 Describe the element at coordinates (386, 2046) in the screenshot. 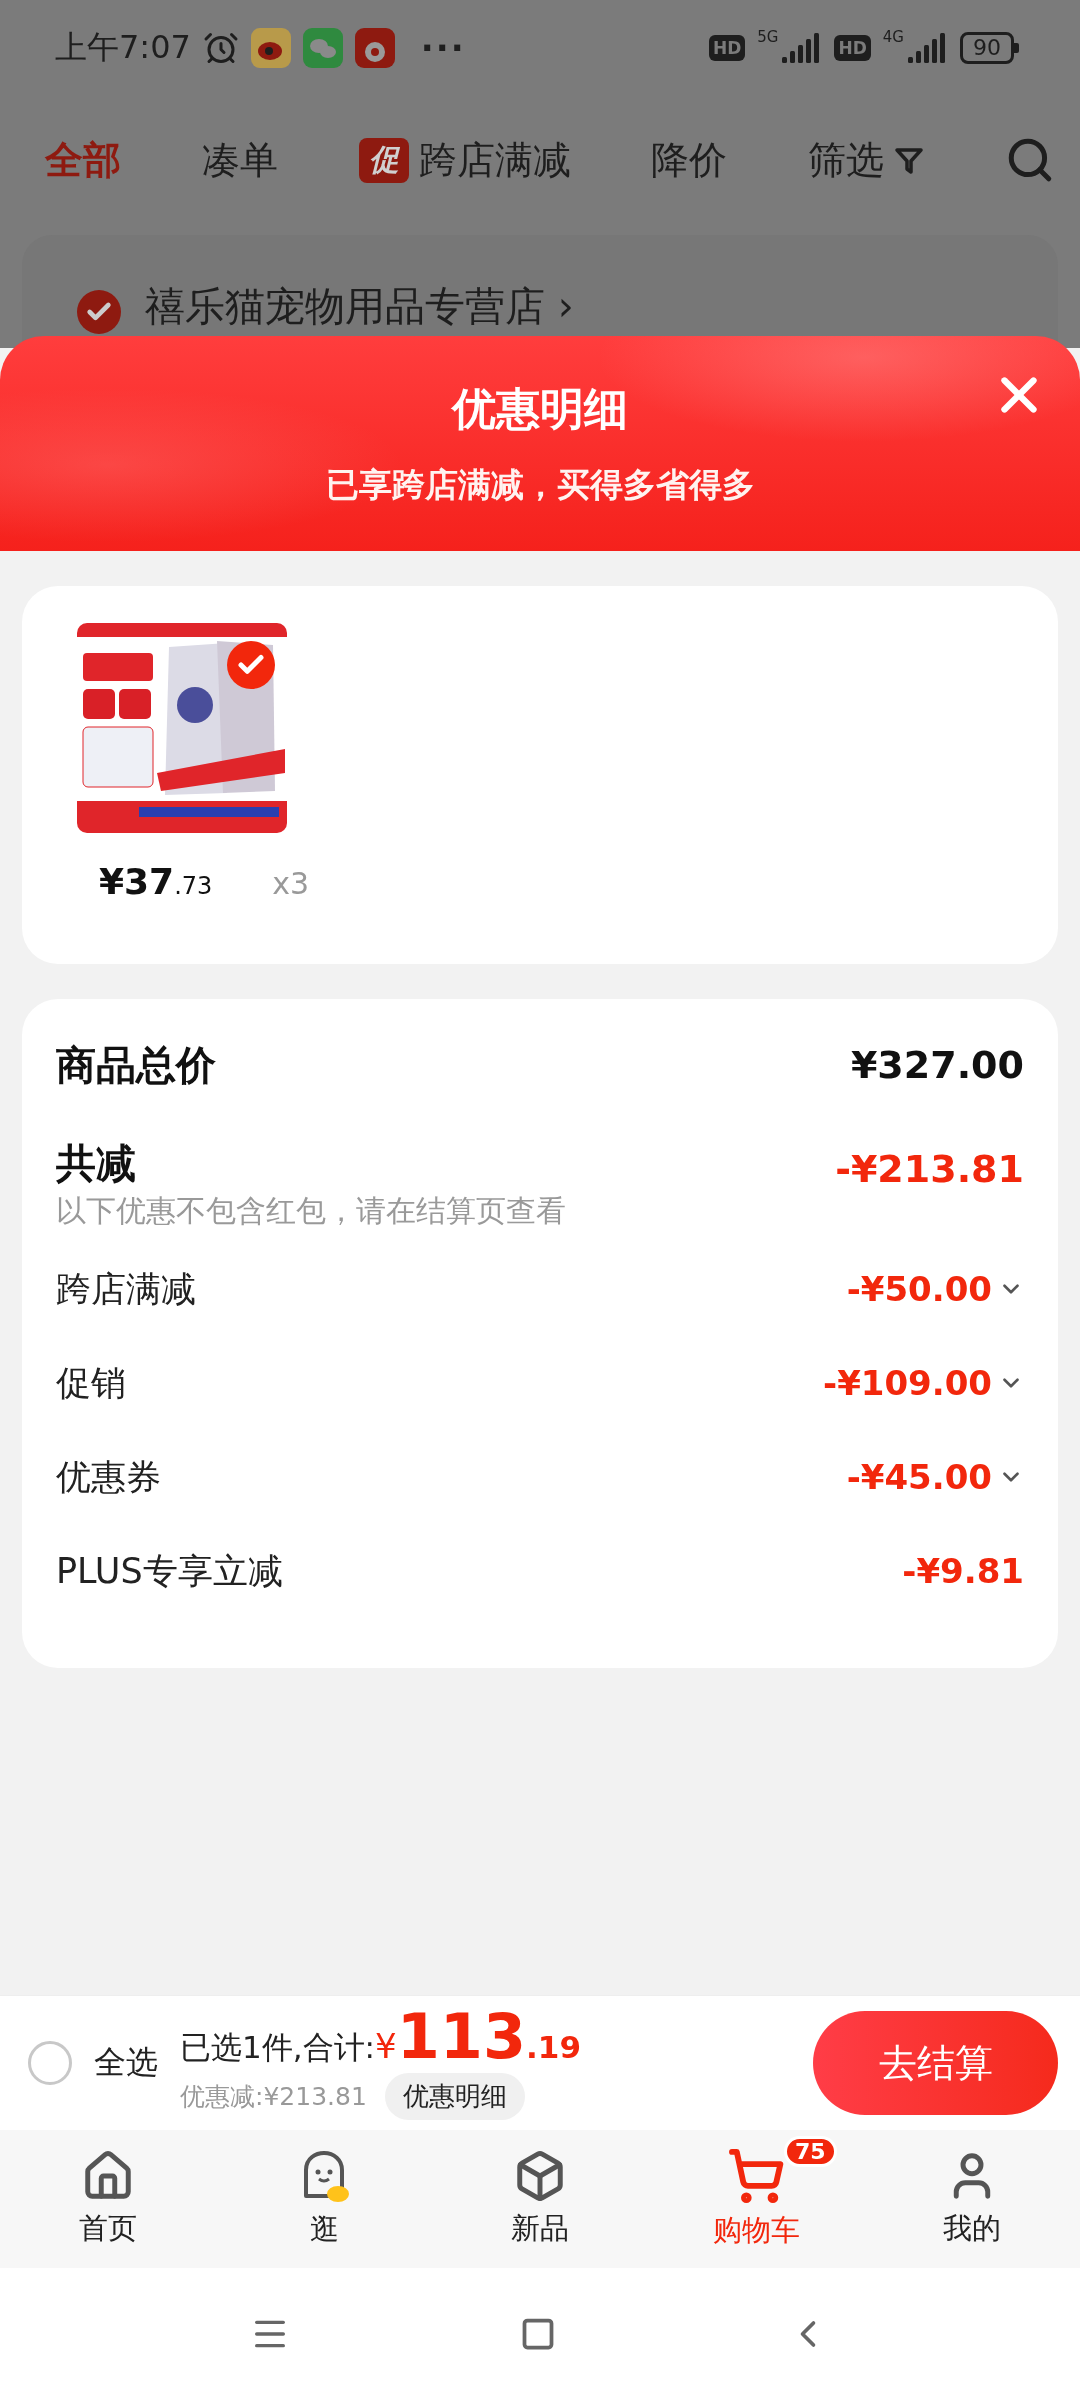

I see `currency-symbol: ¥` at that location.